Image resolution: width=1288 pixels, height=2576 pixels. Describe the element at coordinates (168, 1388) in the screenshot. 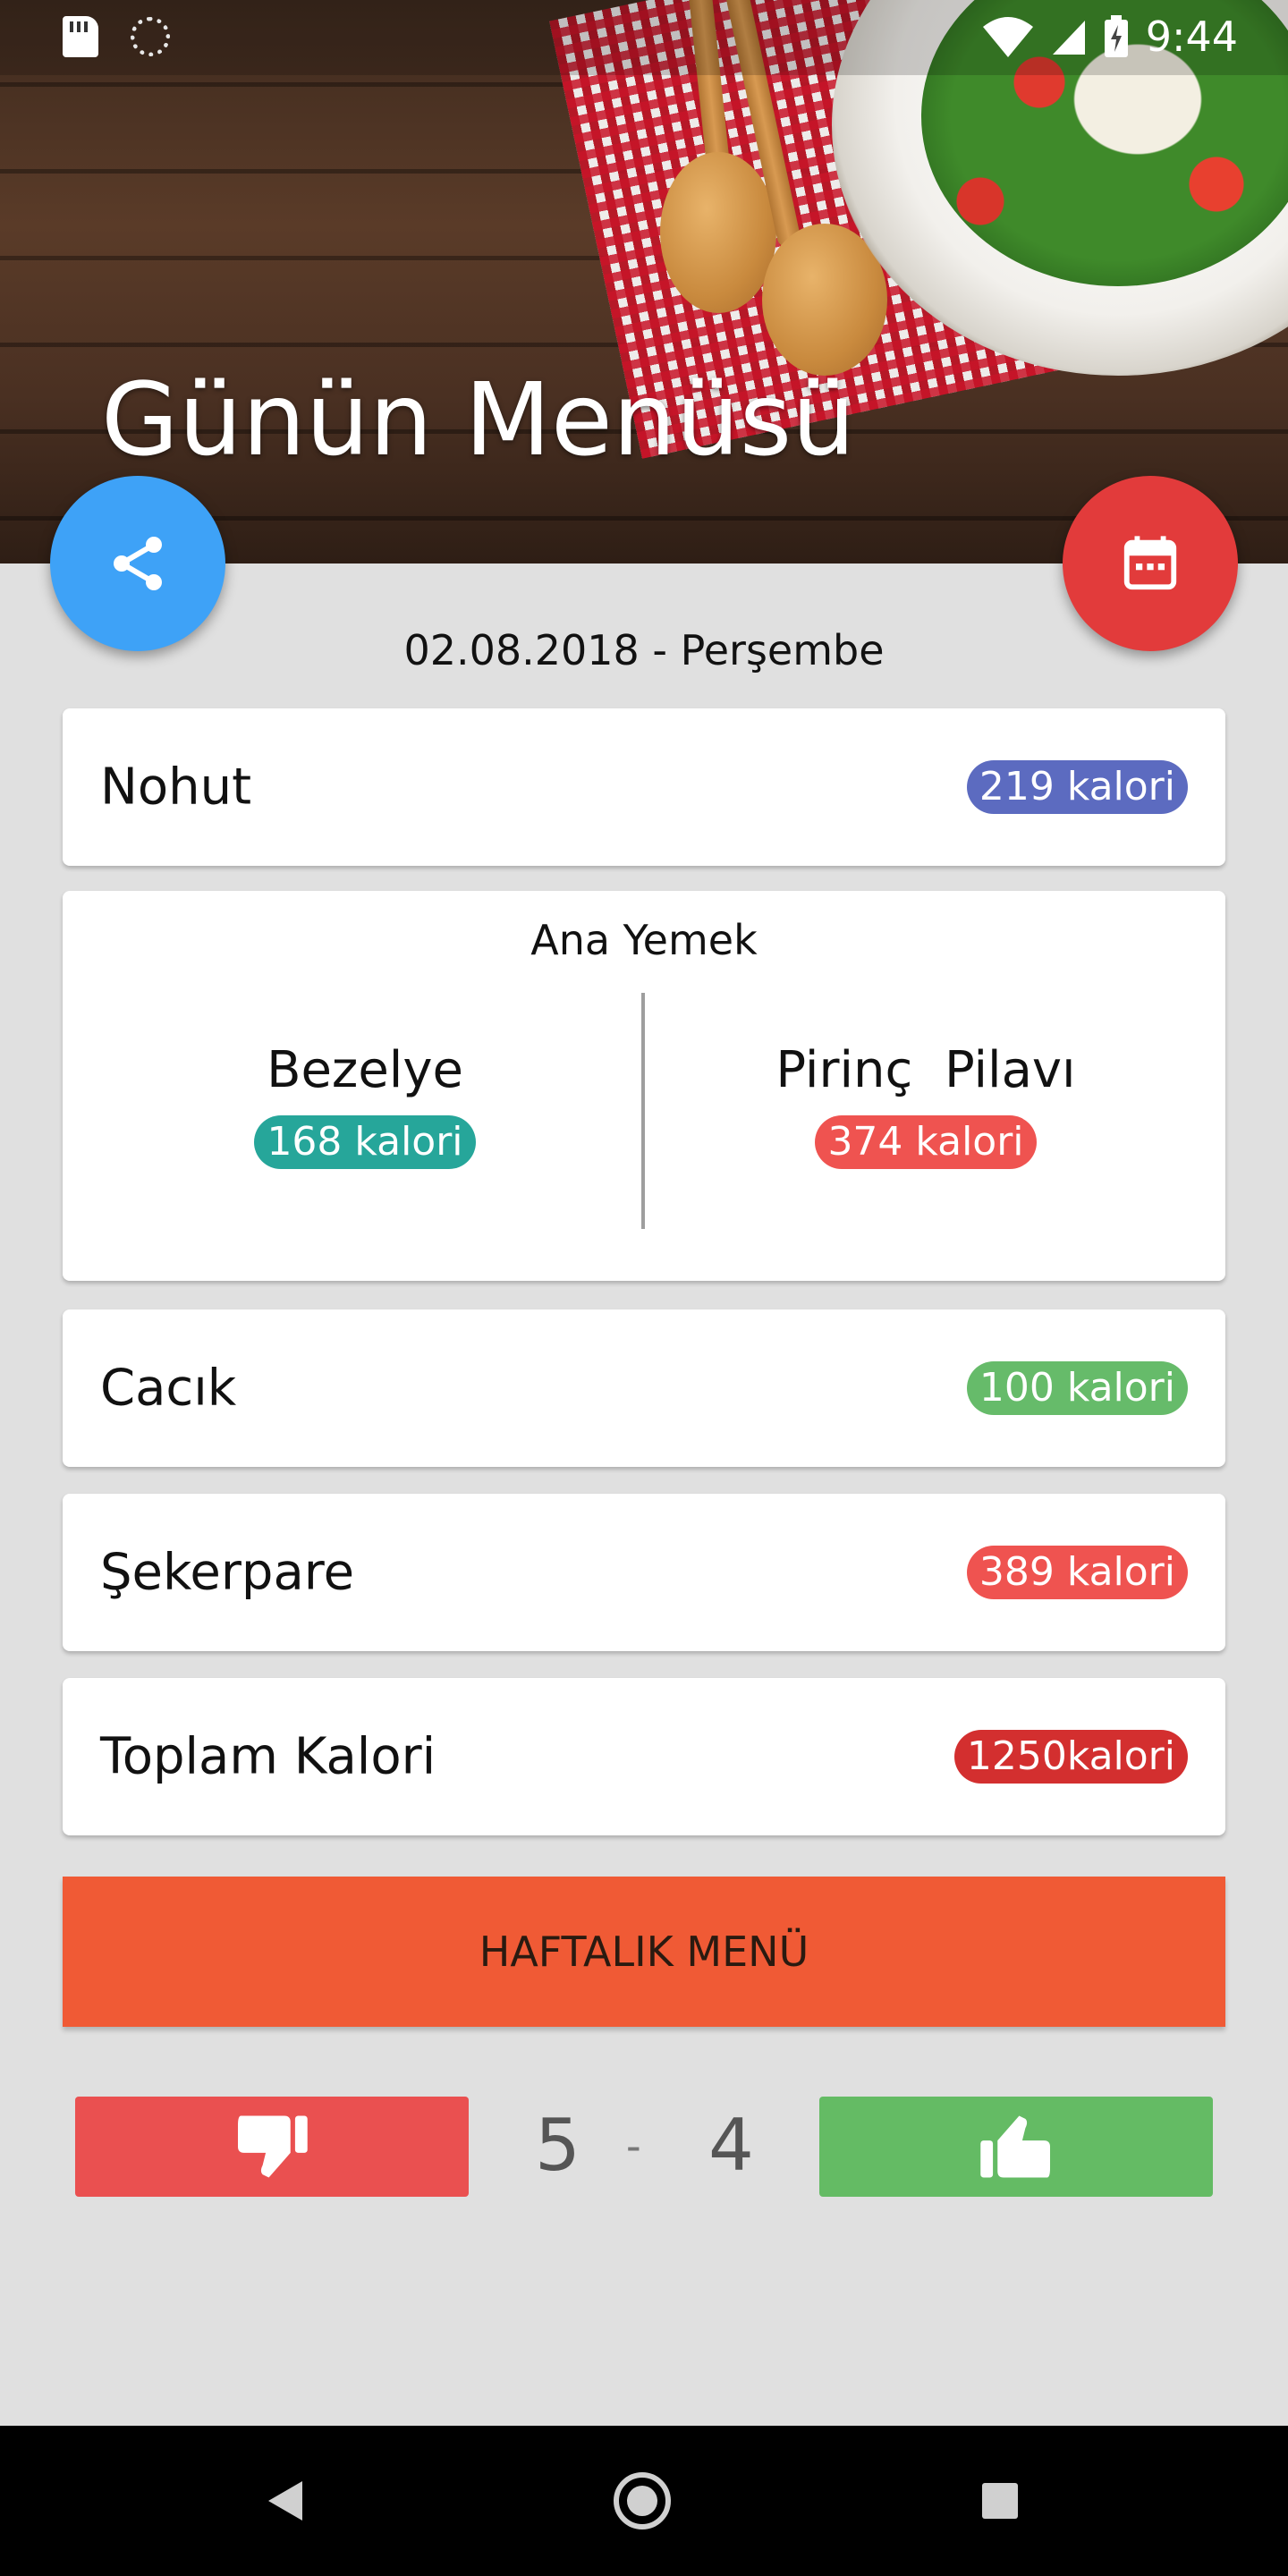

I see `menu-item-name: Cacık` at that location.